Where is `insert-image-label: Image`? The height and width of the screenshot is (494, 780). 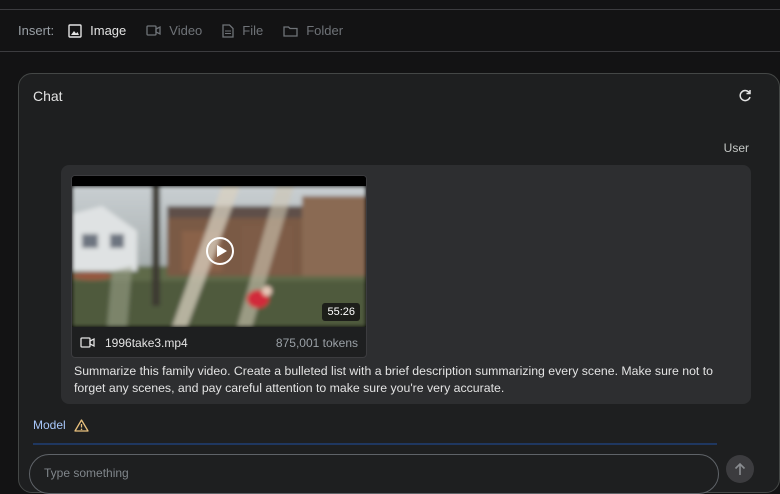
insert-image-label: Image is located at coordinates (108, 30).